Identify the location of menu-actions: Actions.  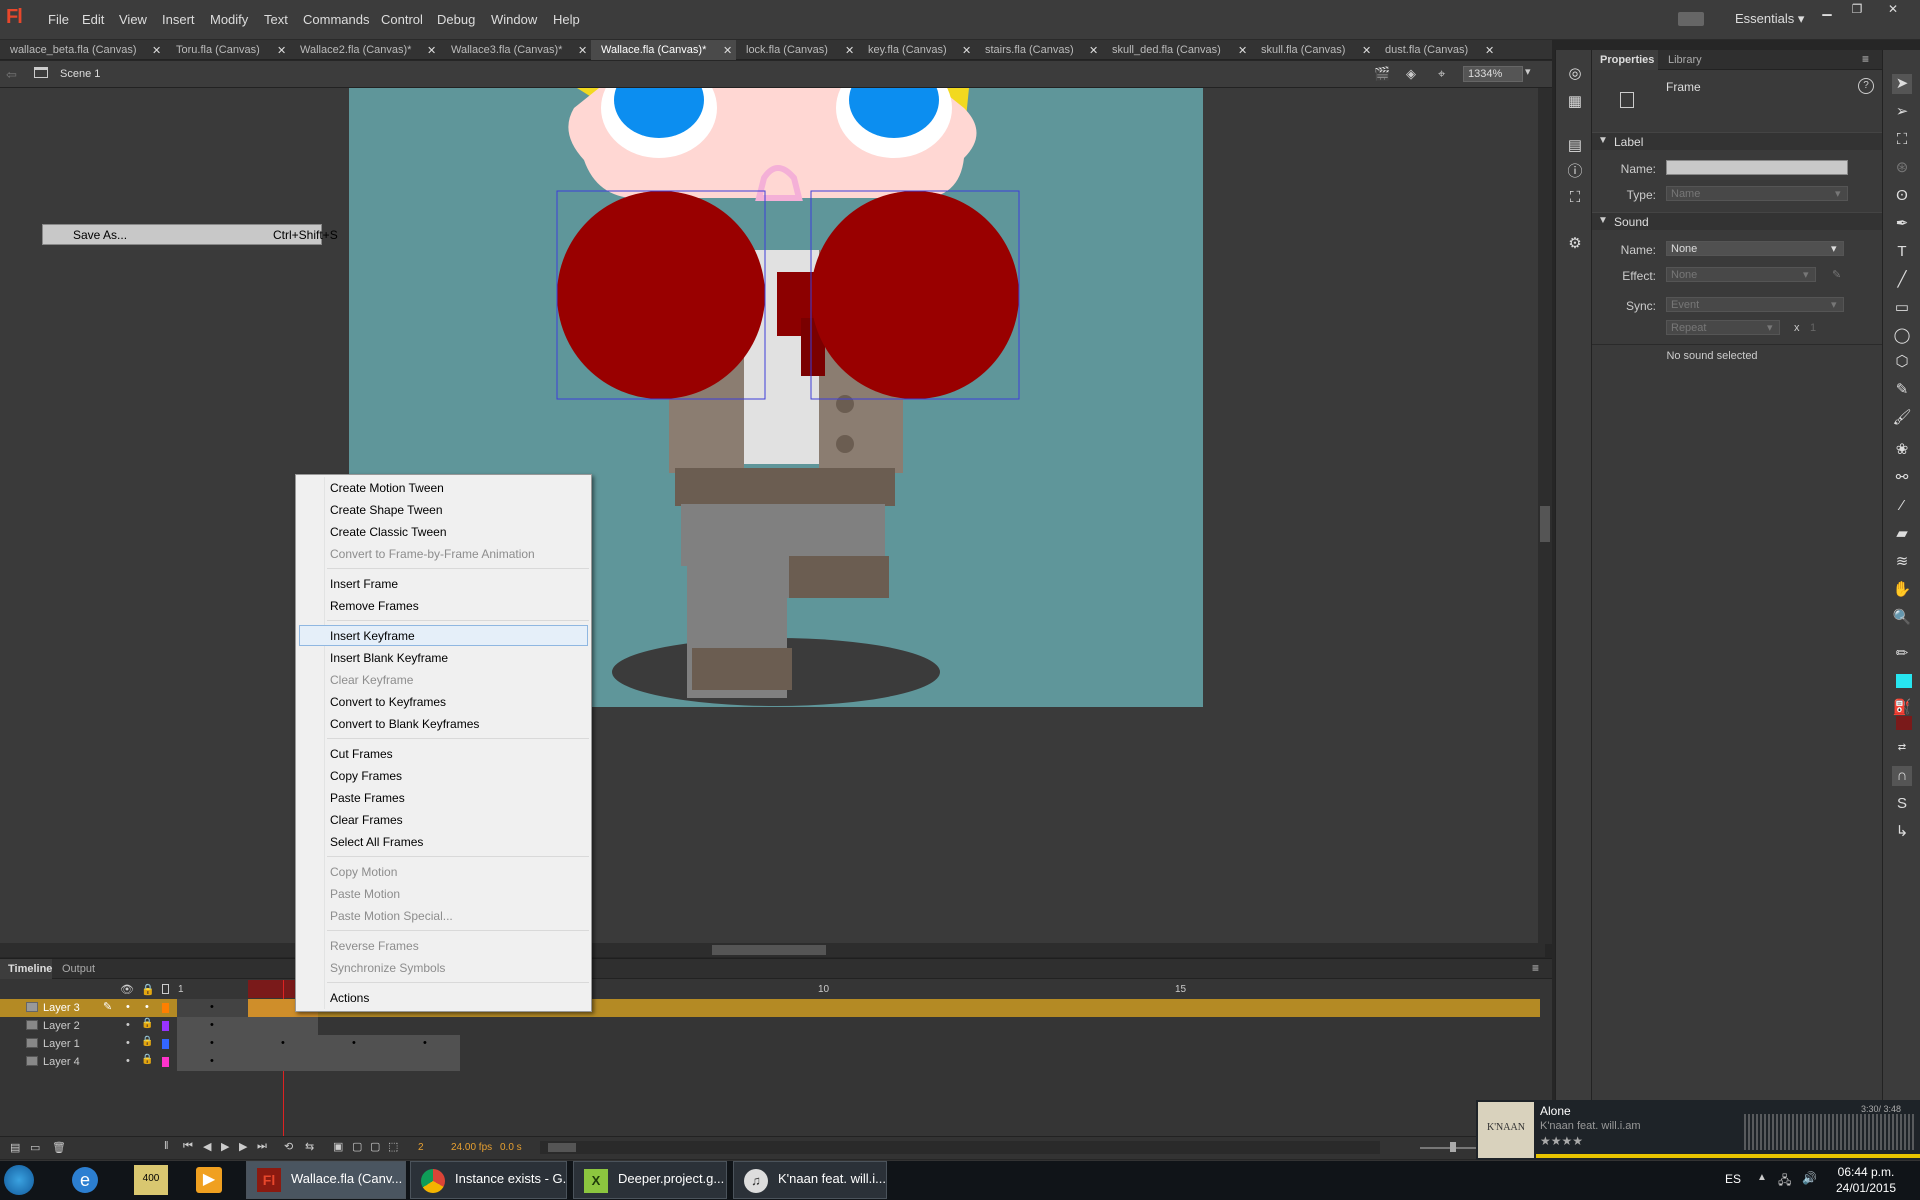
(349, 998).